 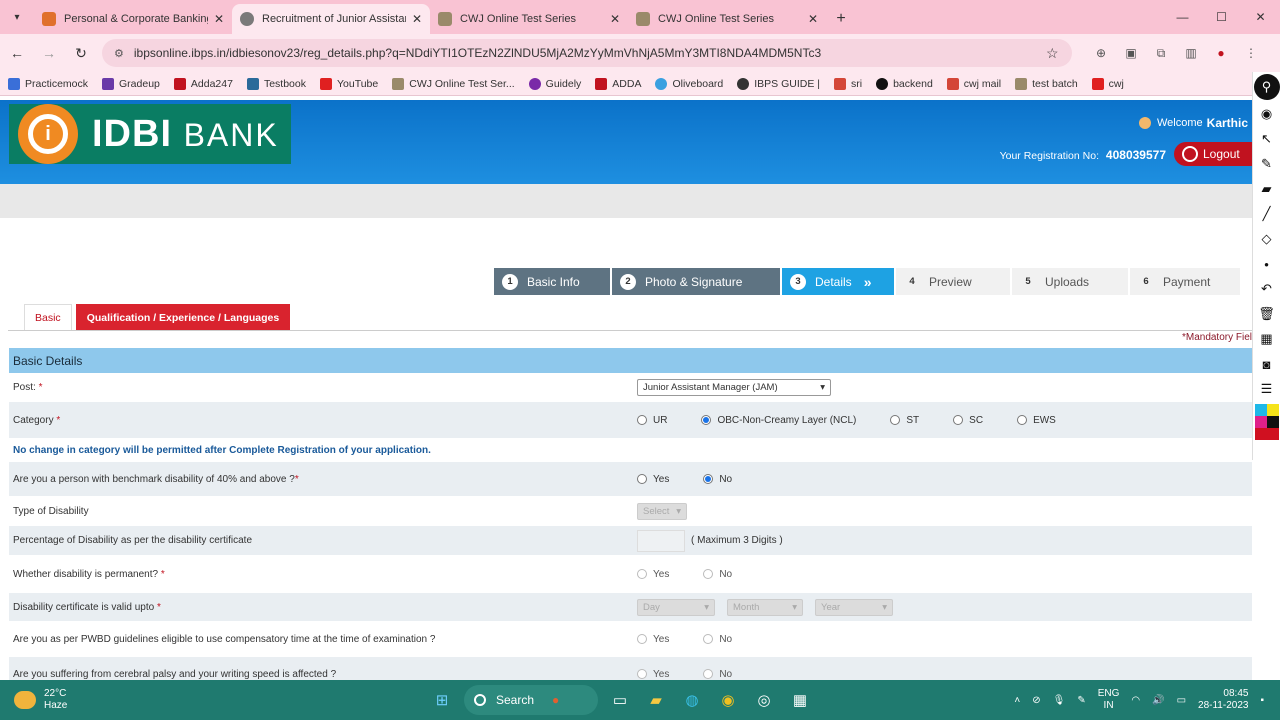 I want to click on category-radio-ur: UR, so click(x=652, y=420).